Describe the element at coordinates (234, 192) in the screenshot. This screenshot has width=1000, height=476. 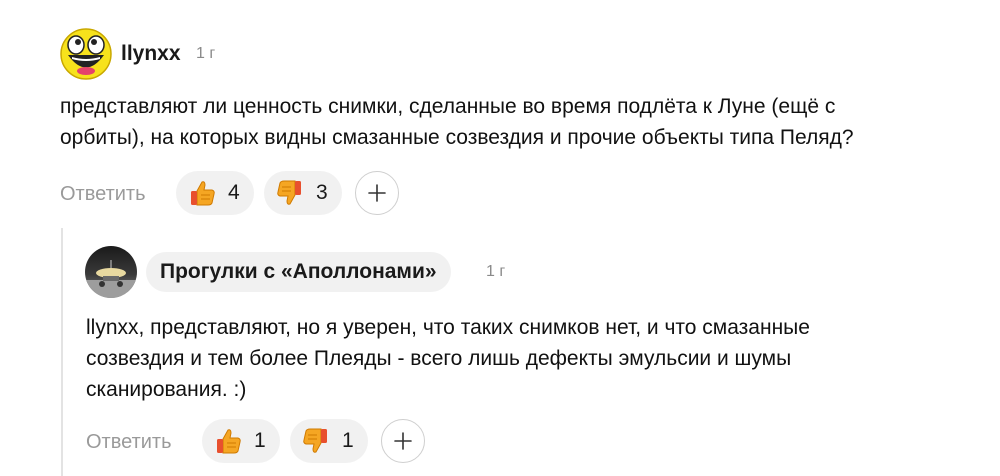
I see `like-count: 4` at that location.